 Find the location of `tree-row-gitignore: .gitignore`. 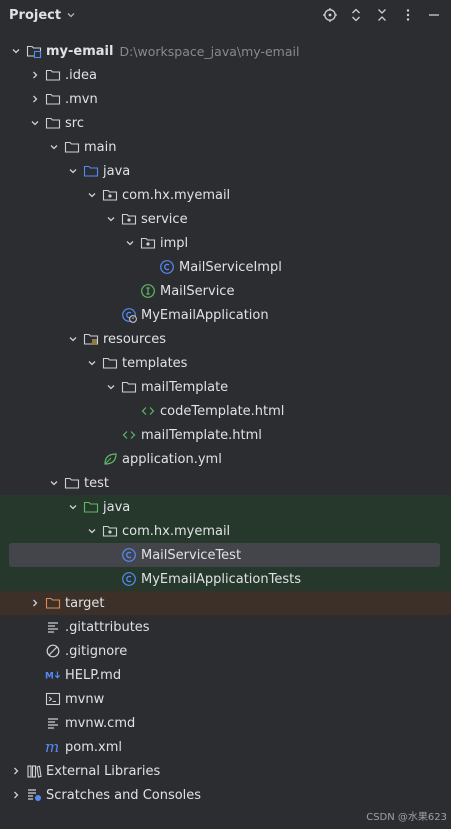

tree-row-gitignore: .gitignore is located at coordinates (225, 651).